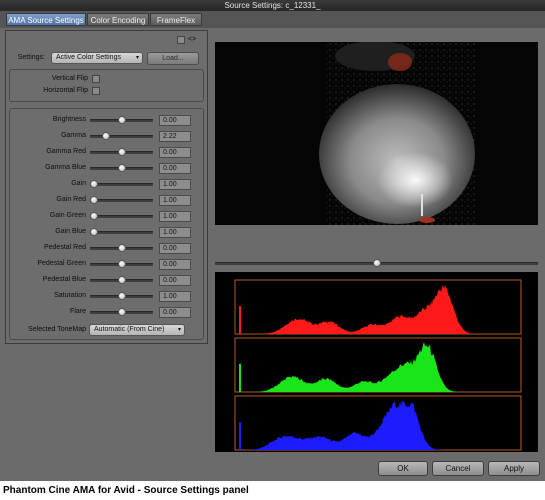  Describe the element at coordinates (121, 232) in the screenshot. I see `gain-blue-slider-track` at that location.